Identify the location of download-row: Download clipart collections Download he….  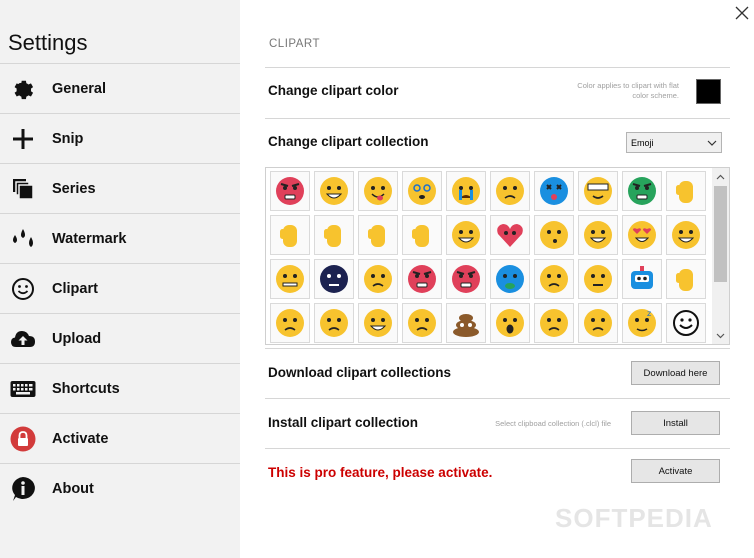
(497, 373).